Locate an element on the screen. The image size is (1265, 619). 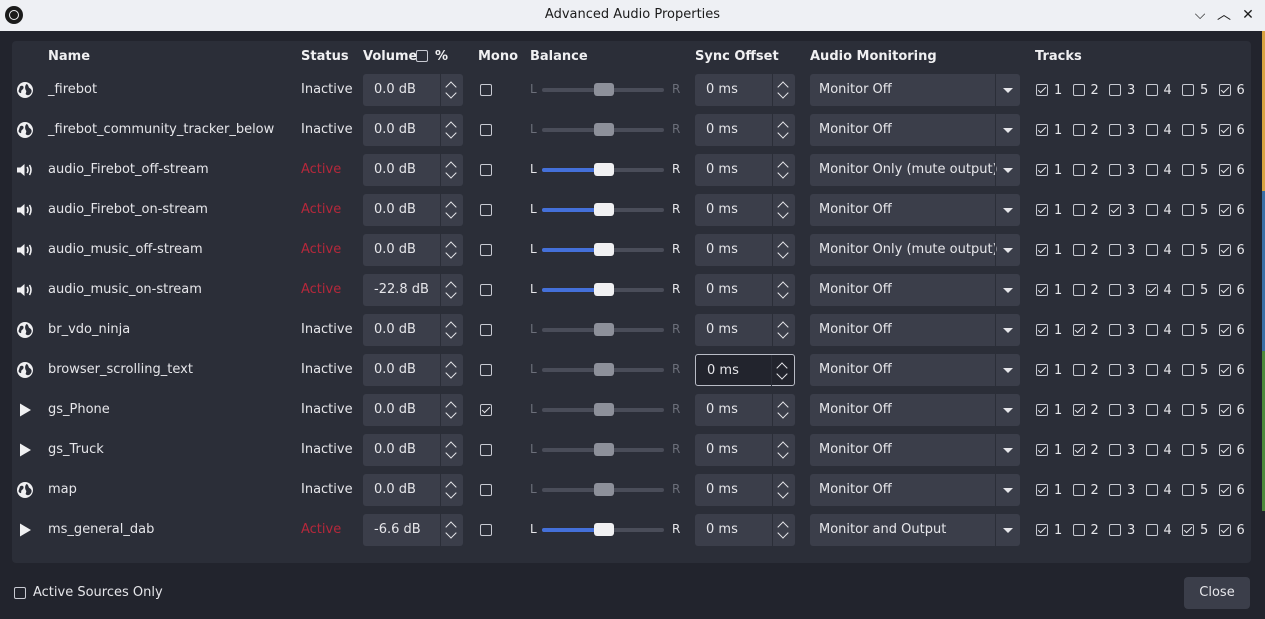
audio-monitoring-dropdown: Monitor and Output is located at coordinates (915, 530).